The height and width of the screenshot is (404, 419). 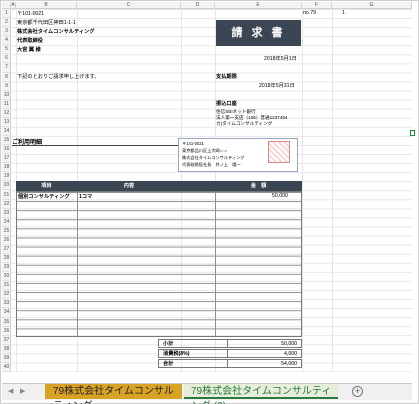 What do you see at coordinates (10, 391) in the screenshot?
I see `tab-scroll-left-icon: ◀` at bounding box center [10, 391].